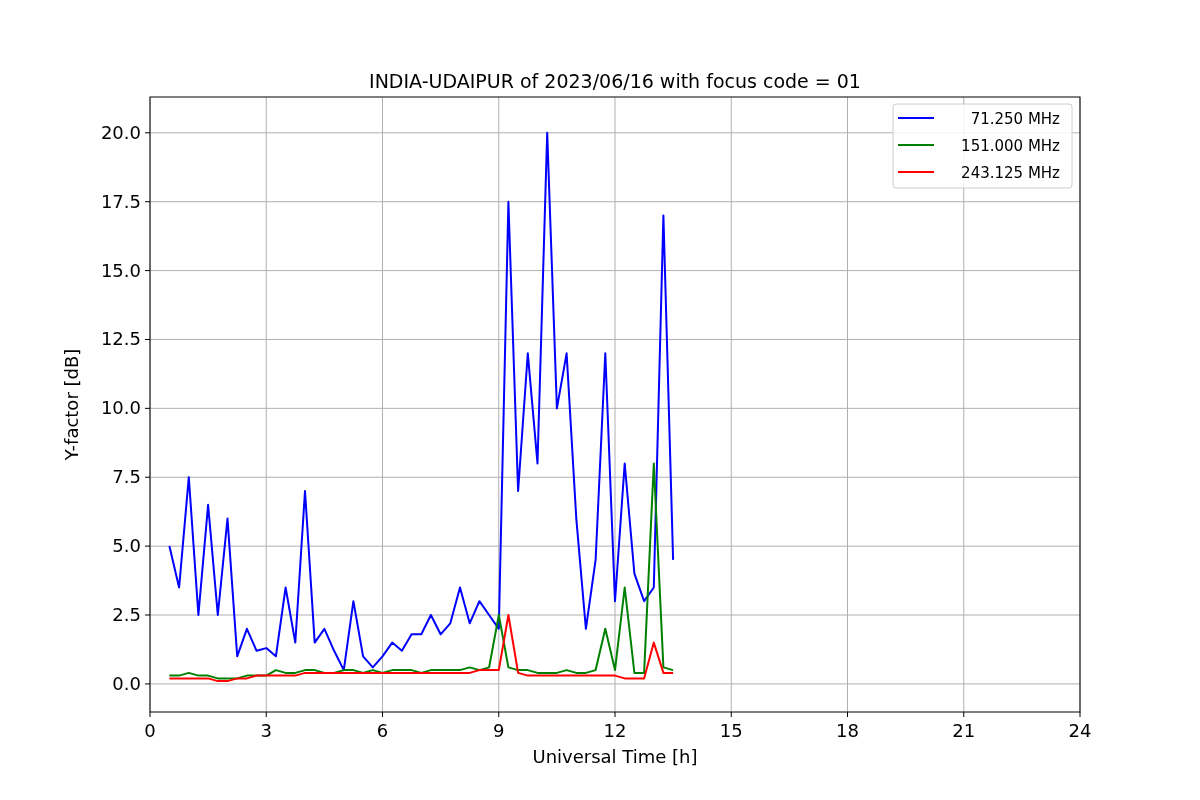  What do you see at coordinates (150, 730) in the screenshot?
I see `x-tick-label: 0` at bounding box center [150, 730].